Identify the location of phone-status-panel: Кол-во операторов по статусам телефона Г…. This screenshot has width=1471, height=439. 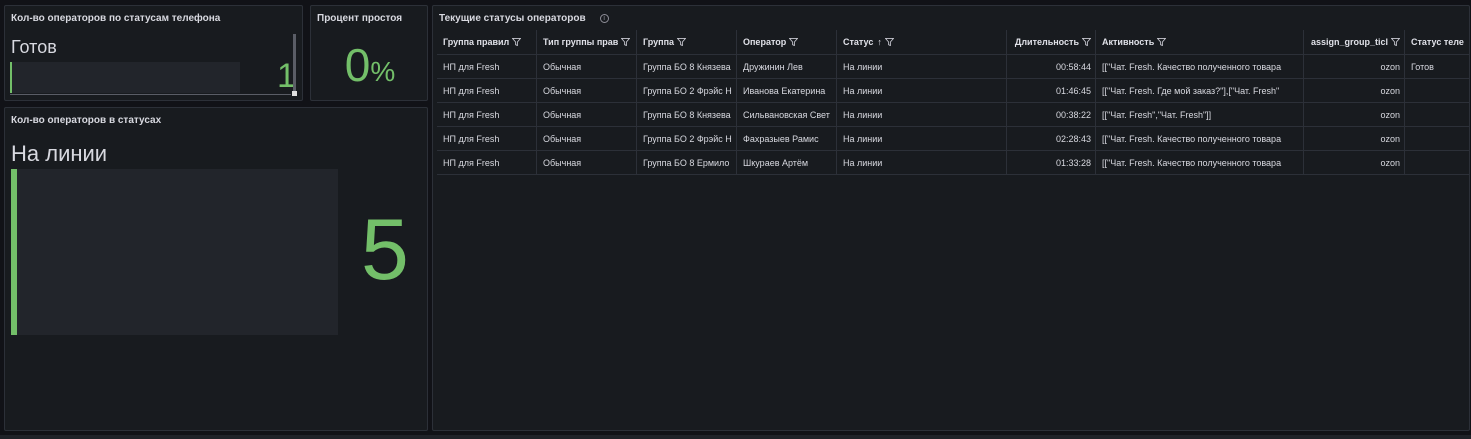
(153, 53).